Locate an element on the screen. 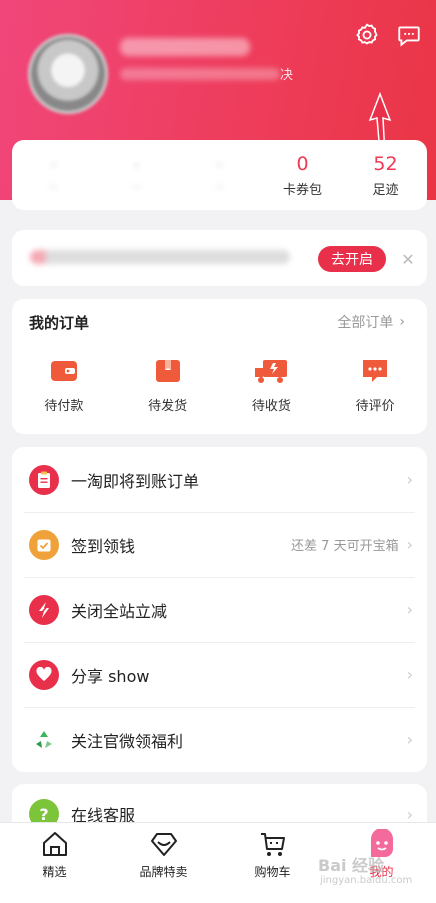 The width and height of the screenshot is (436, 903). clipboard-icon is located at coordinates (44, 479).